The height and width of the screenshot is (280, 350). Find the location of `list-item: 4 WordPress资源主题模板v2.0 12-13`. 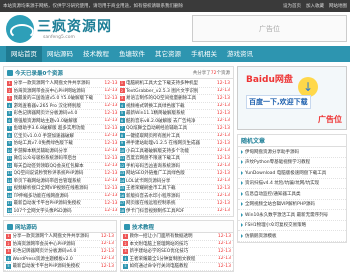

list-item: 4 WordPress资源主题模板v2.0 12-13 is located at coordinates (60, 259).